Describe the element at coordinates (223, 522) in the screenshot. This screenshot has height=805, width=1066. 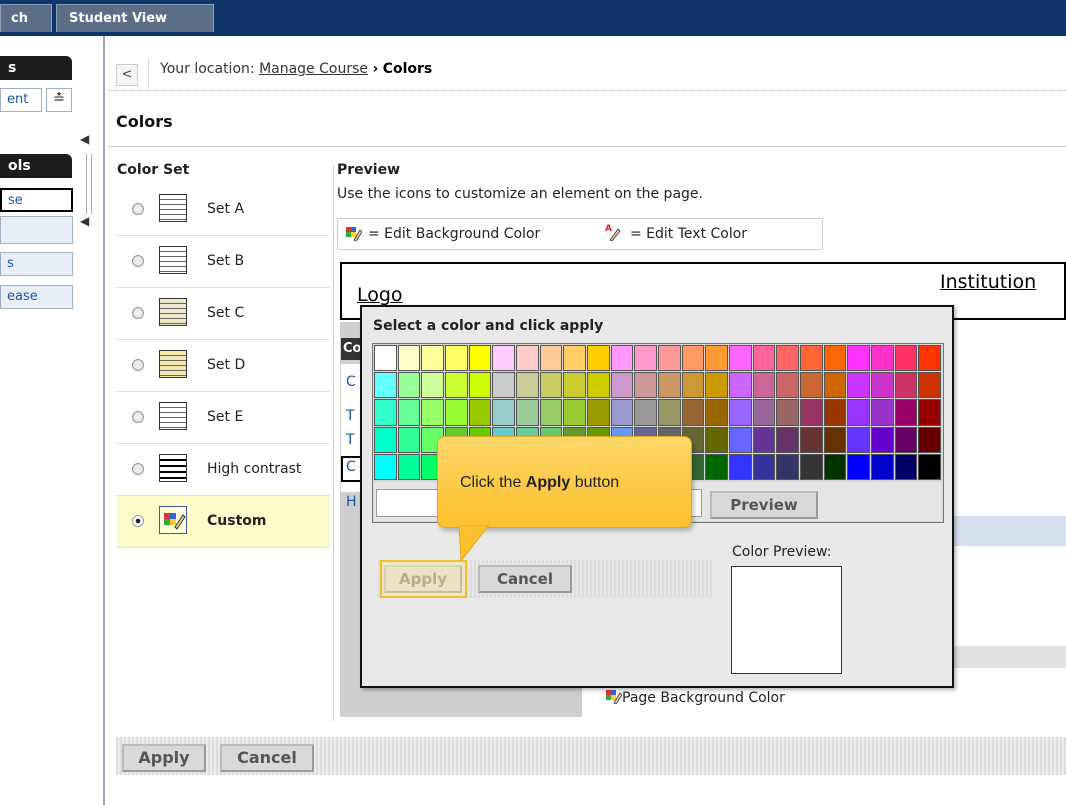
I see `color-set-custom: Custom` at that location.